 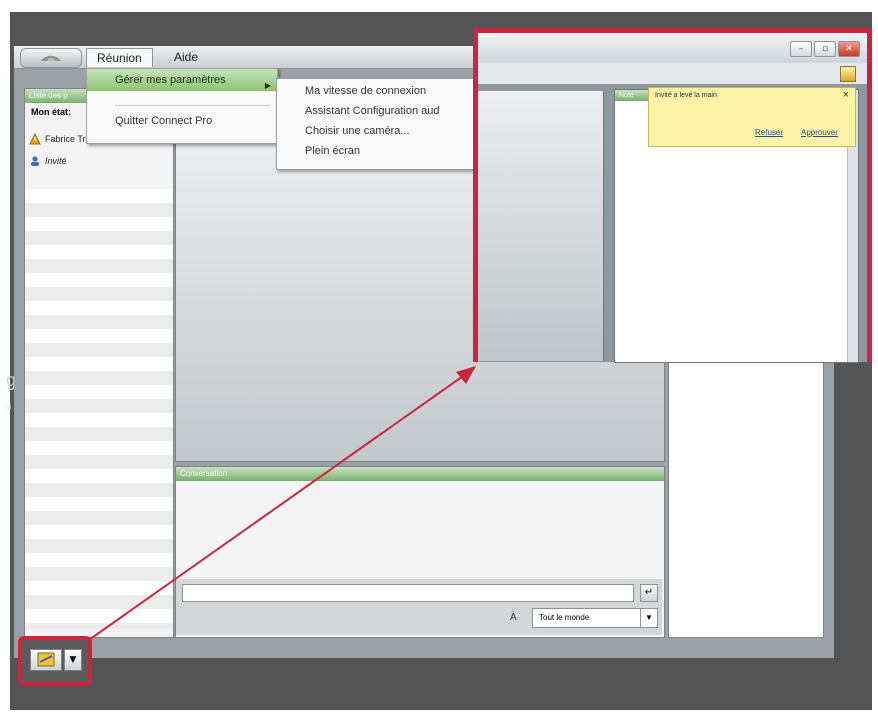 What do you see at coordinates (819, 132) in the screenshot?
I see `approve-link: Approuver` at bounding box center [819, 132].